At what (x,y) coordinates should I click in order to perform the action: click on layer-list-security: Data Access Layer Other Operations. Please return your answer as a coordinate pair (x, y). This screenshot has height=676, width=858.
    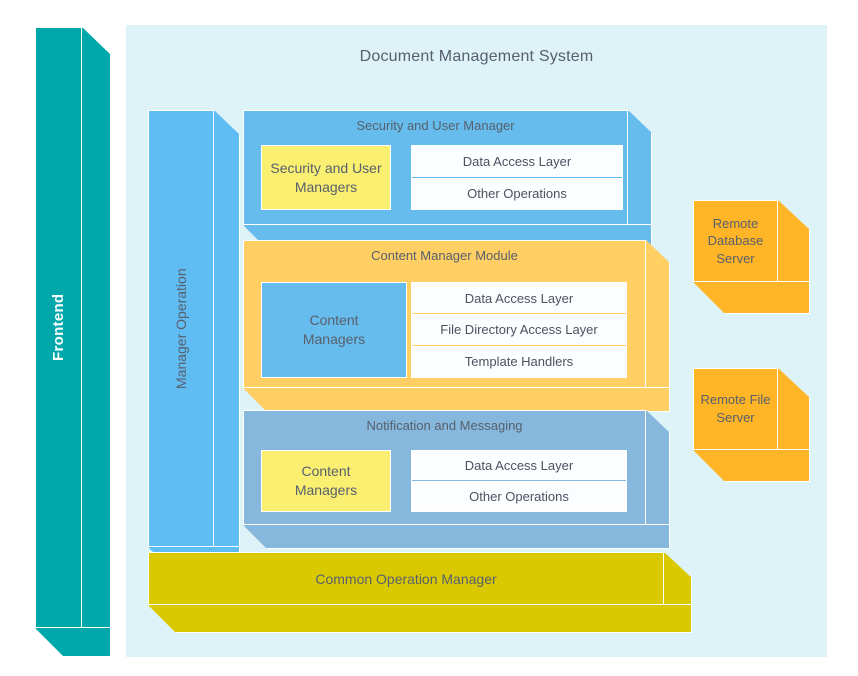
    Looking at the image, I should click on (517, 177).